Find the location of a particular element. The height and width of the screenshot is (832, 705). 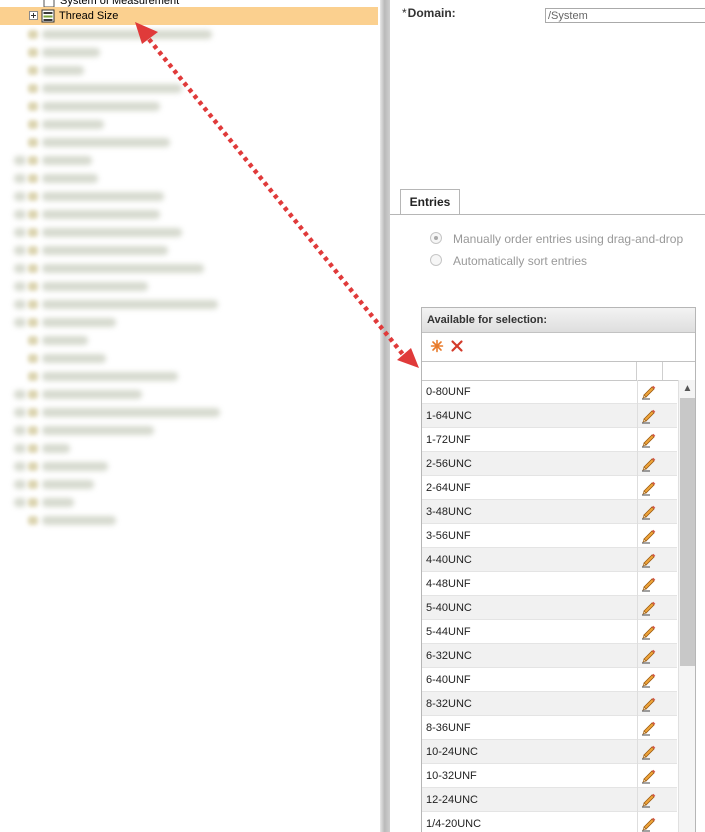

entry-label: 6-40UNF is located at coordinates (448, 680).